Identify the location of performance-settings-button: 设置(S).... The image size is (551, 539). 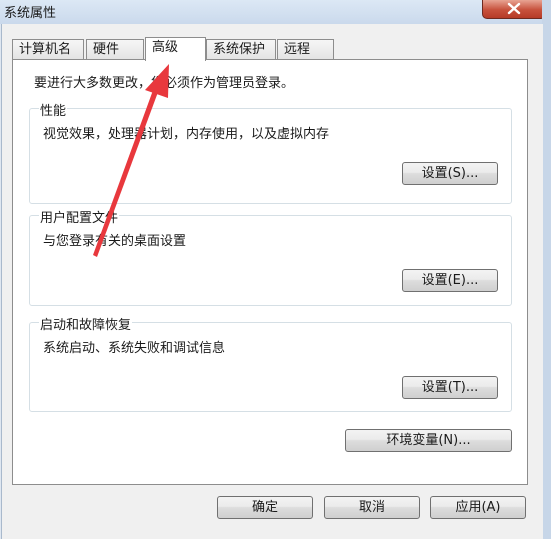
(450, 173).